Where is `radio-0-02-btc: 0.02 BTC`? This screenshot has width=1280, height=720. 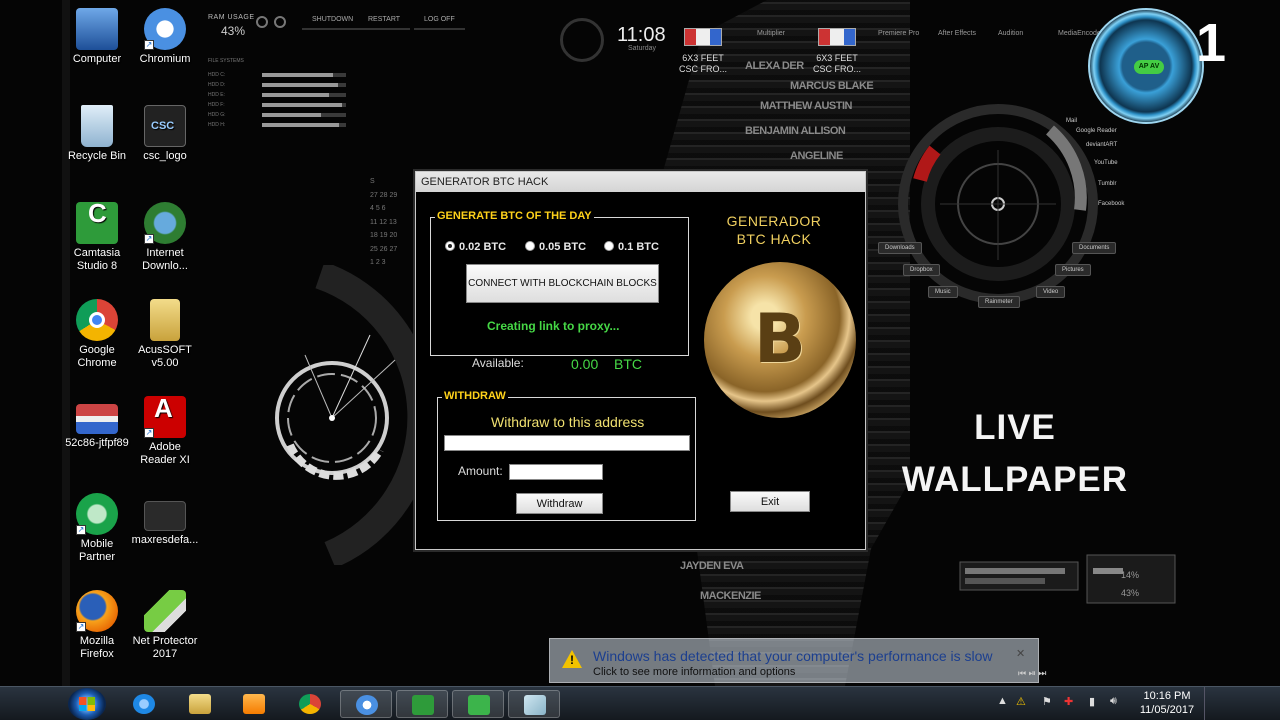
radio-0-02-btc: 0.02 BTC is located at coordinates (475, 247).